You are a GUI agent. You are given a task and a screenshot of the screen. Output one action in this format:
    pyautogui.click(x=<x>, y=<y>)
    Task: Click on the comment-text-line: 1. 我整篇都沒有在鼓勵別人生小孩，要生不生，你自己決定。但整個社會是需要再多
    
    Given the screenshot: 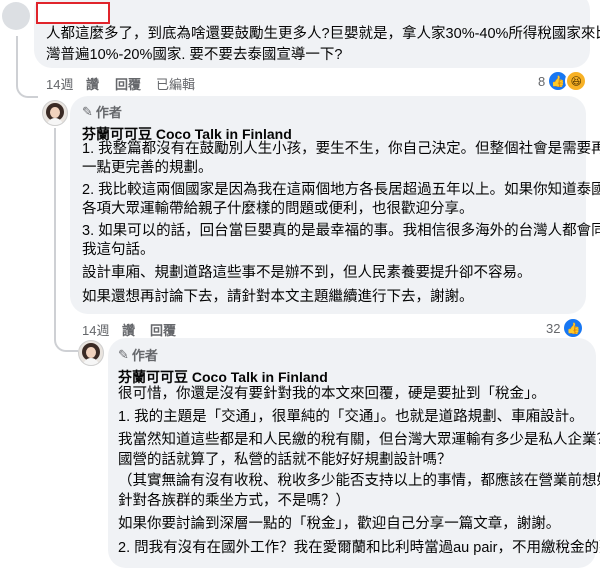 What is the action you would take?
    pyautogui.click(x=341, y=149)
    